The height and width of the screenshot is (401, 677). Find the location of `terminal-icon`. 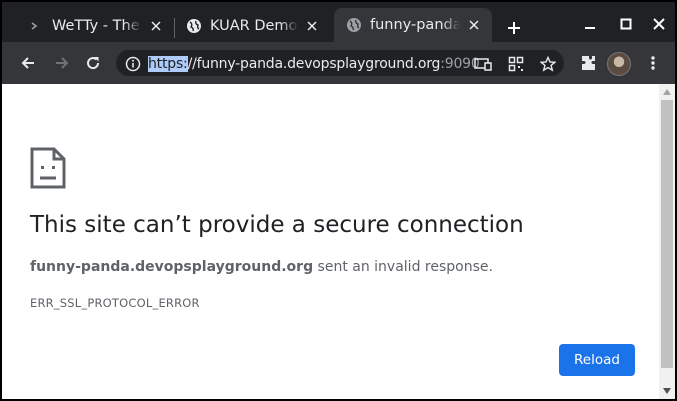

terminal-icon is located at coordinates (36, 26).